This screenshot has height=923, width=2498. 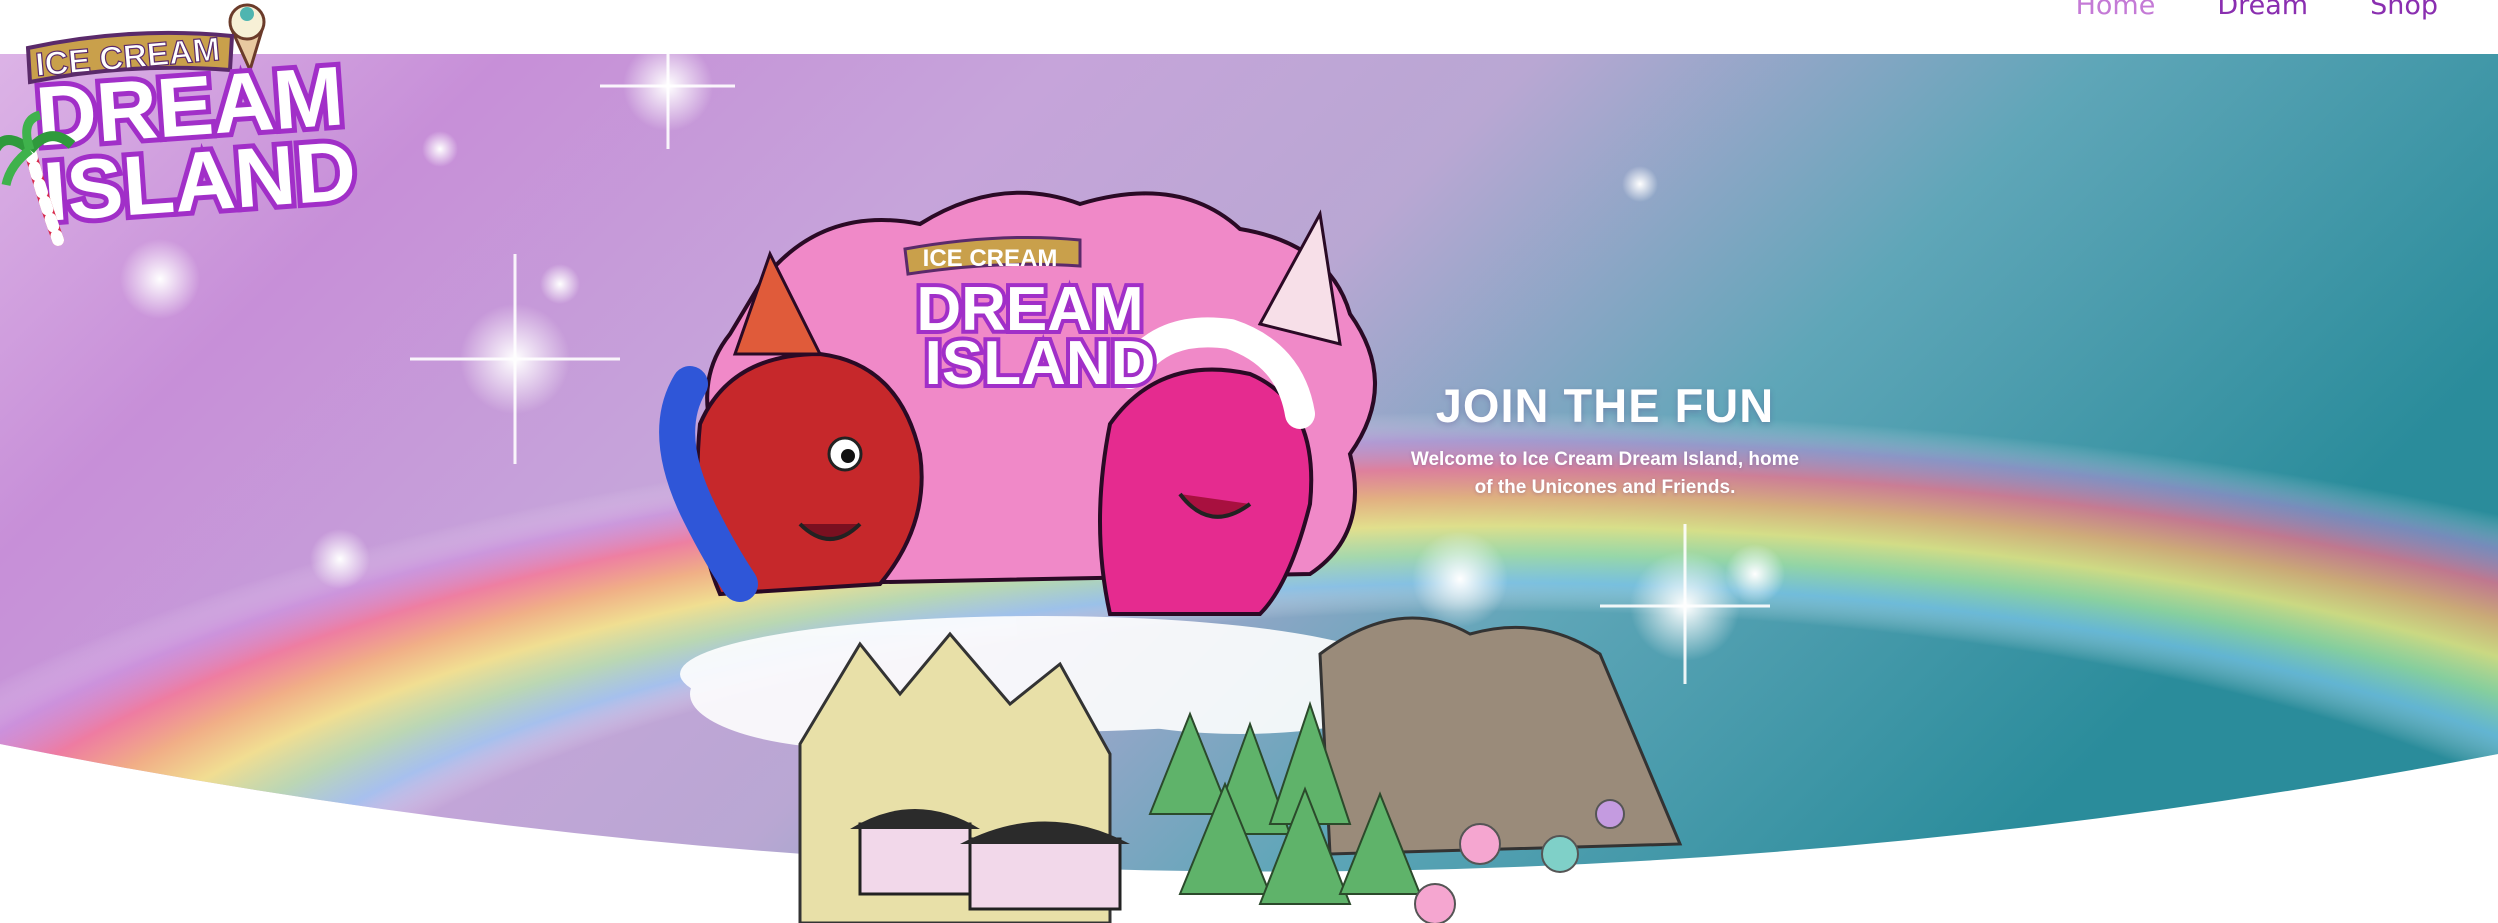 What do you see at coordinates (2404, 10) in the screenshot?
I see `nav-shop-link: Shop` at bounding box center [2404, 10].